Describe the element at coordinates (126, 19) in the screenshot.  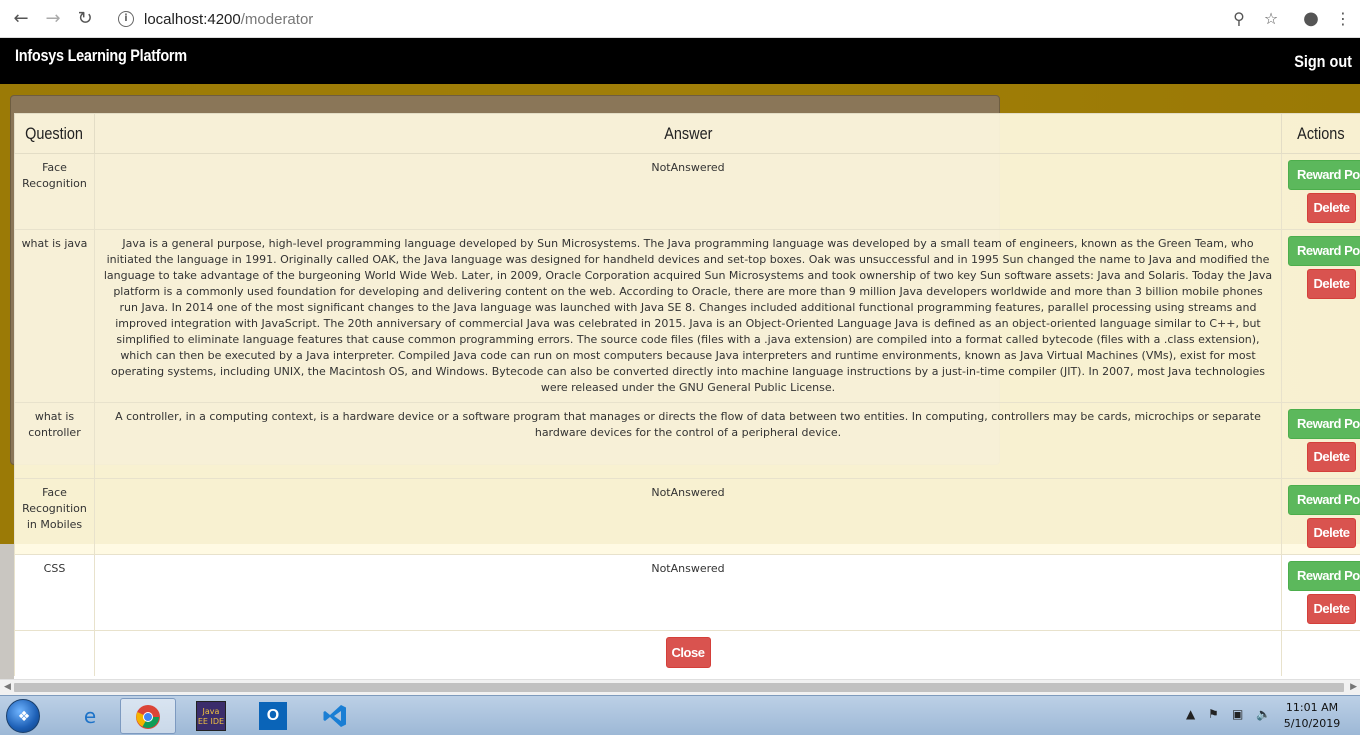
I see `info-icon: i` at that location.